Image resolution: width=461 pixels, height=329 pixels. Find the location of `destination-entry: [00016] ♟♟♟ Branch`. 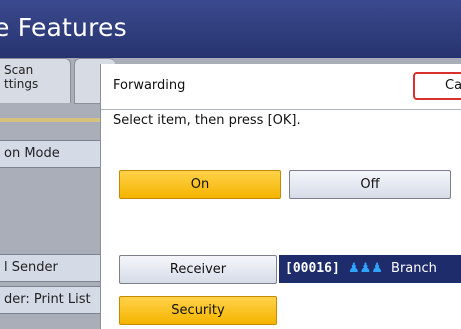

destination-entry: [00016] ♟♟♟ Branch is located at coordinates (370, 269).